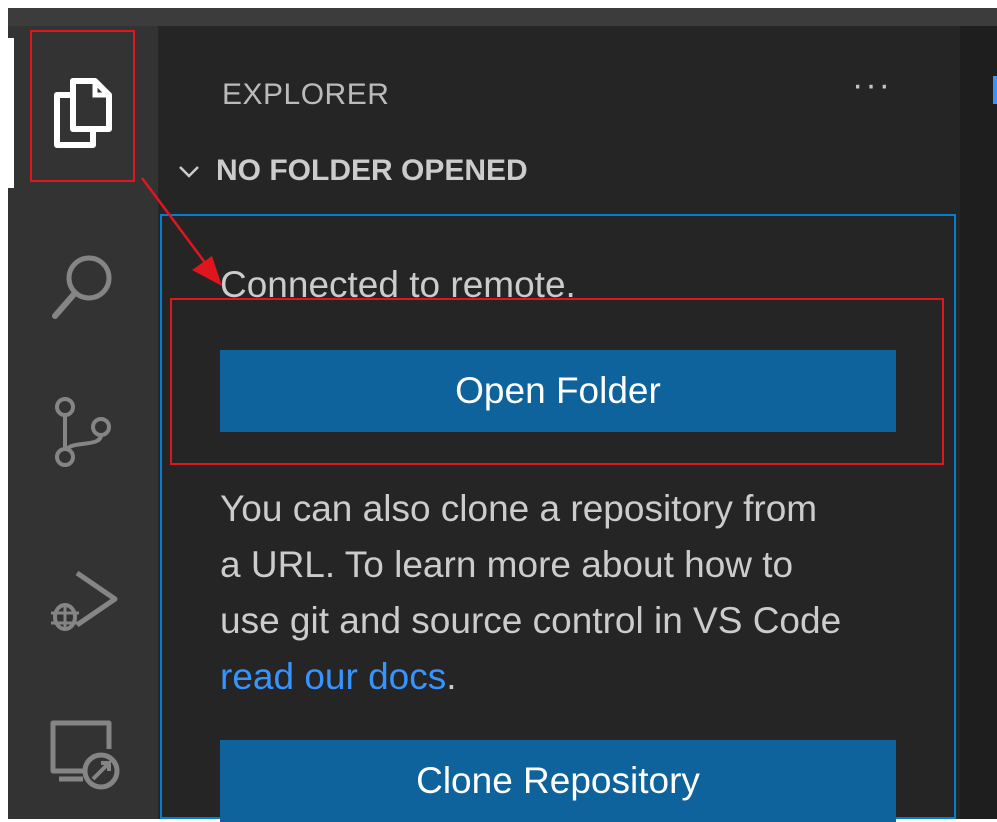  I want to click on remote-explorer-icon, so click(85, 755).